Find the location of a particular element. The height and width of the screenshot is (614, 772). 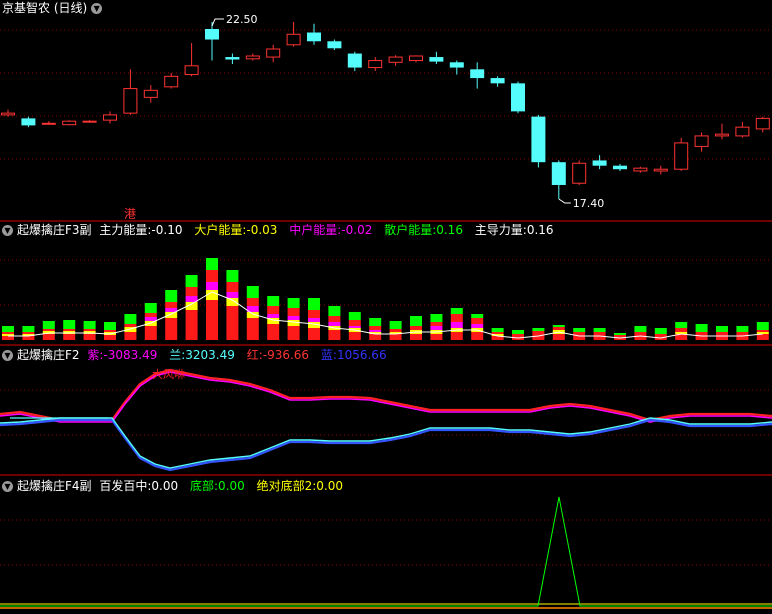

panel1-header: 京基智农 (日线) ▼ is located at coordinates (54, 8).